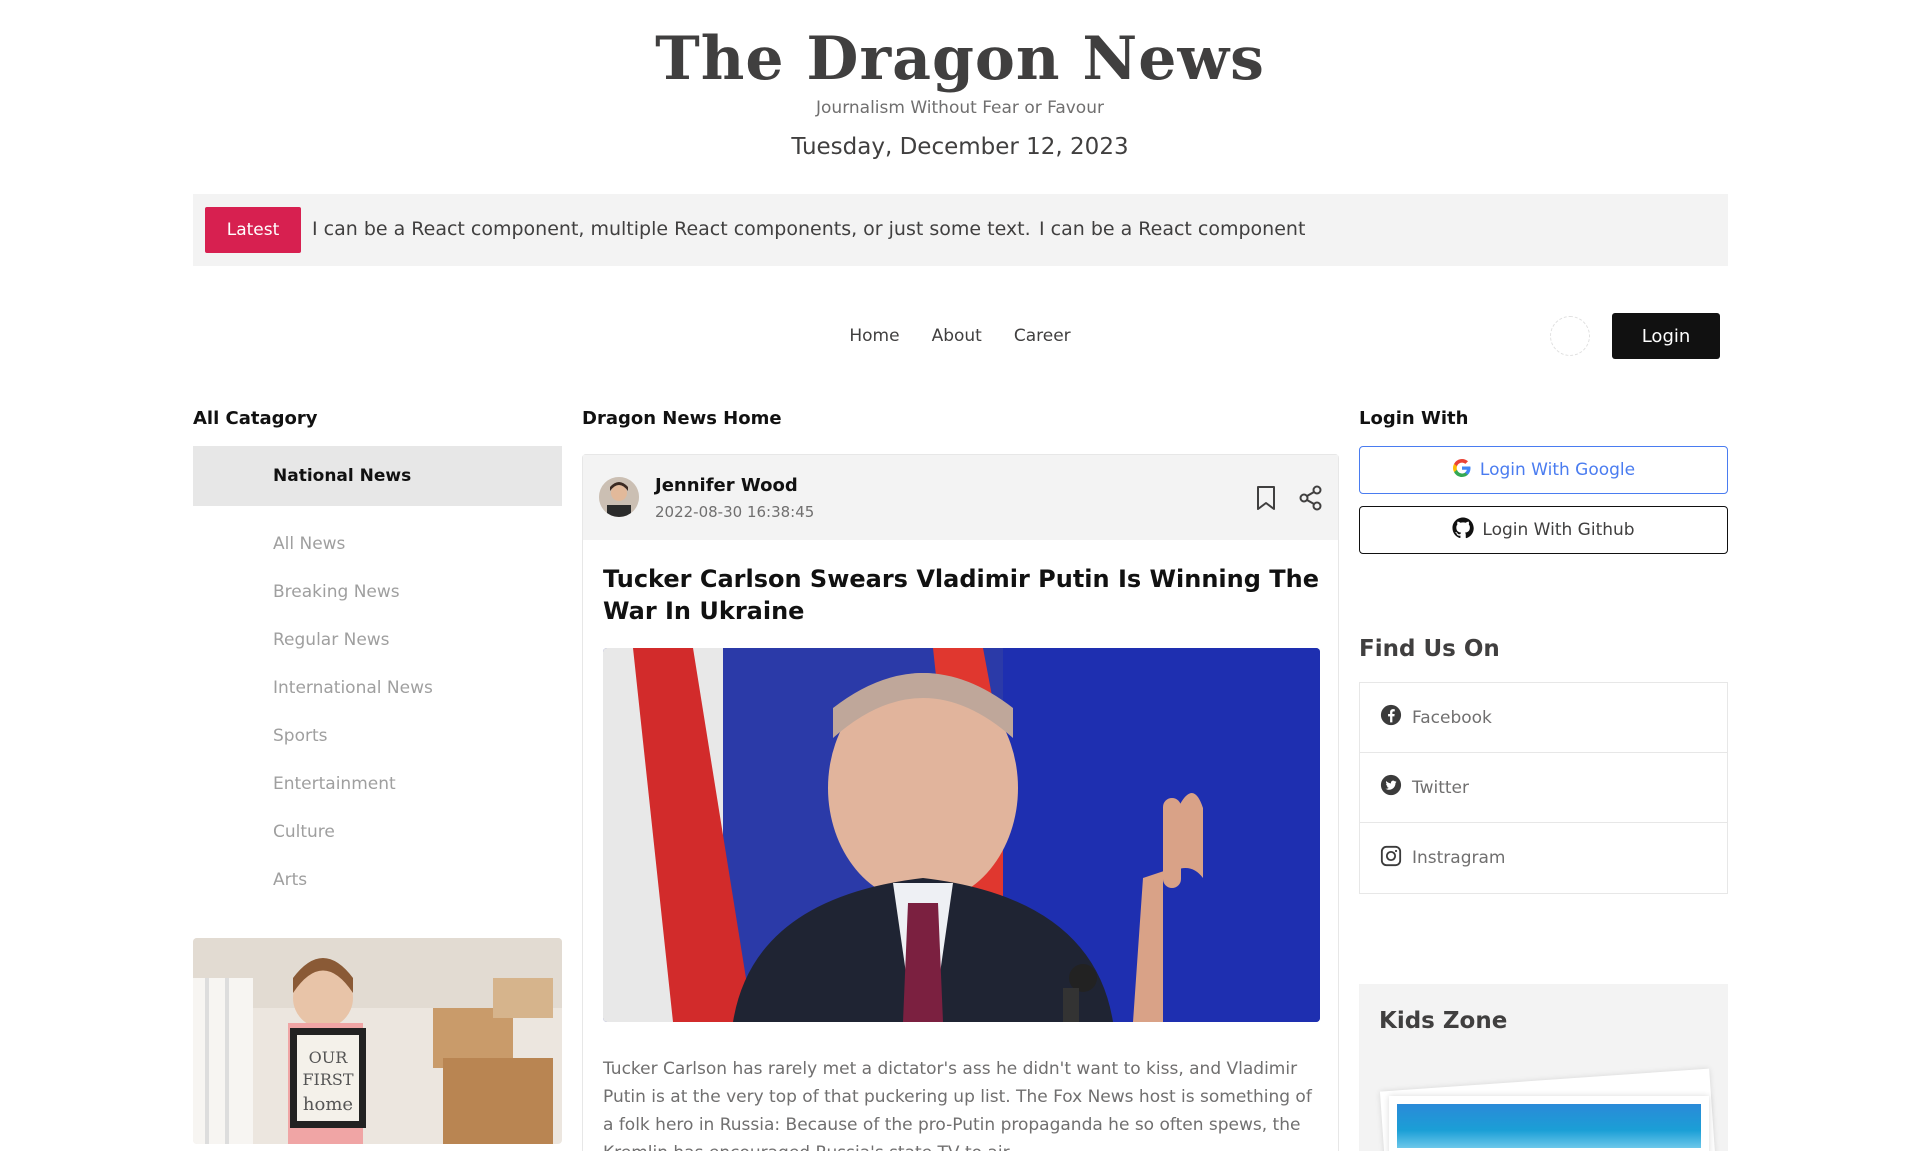  Describe the element at coordinates (960, 147) in the screenshot. I see `current-date: Tuesday, December 12, 2023` at that location.